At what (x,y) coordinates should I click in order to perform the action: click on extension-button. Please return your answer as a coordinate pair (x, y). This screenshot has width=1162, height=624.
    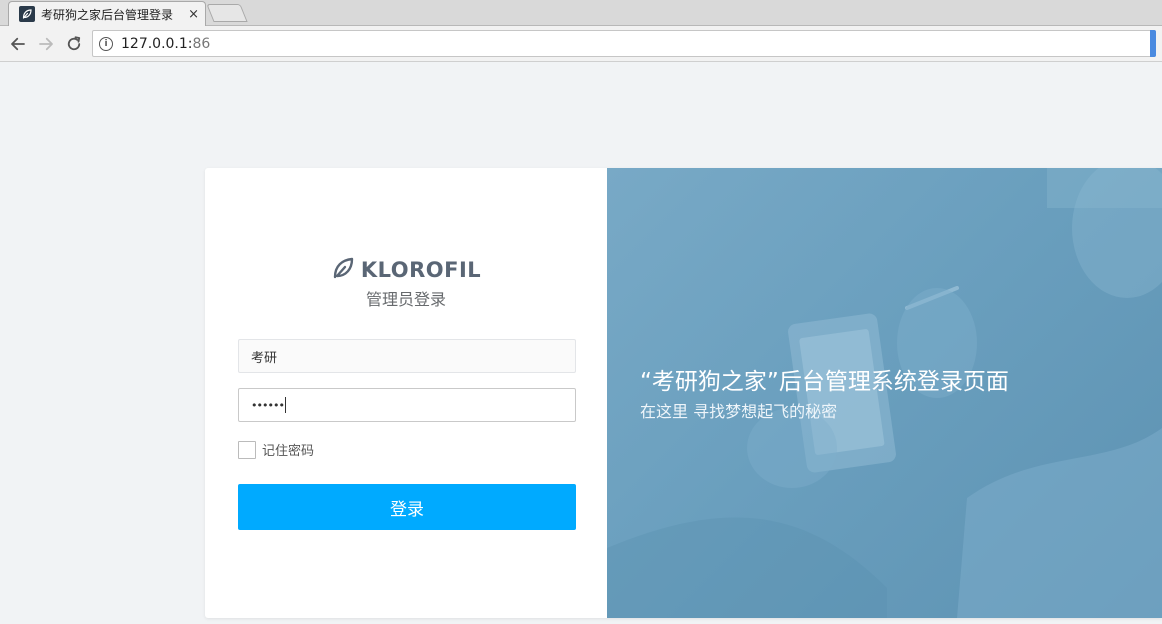
    Looking at the image, I should click on (1153, 43).